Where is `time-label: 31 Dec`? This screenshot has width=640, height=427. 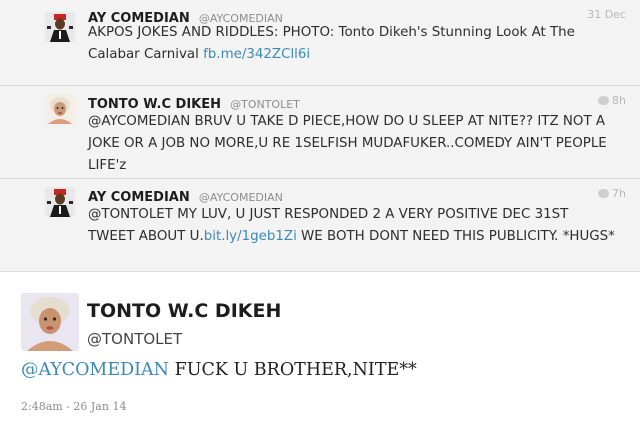 time-label: 31 Dec is located at coordinates (606, 14).